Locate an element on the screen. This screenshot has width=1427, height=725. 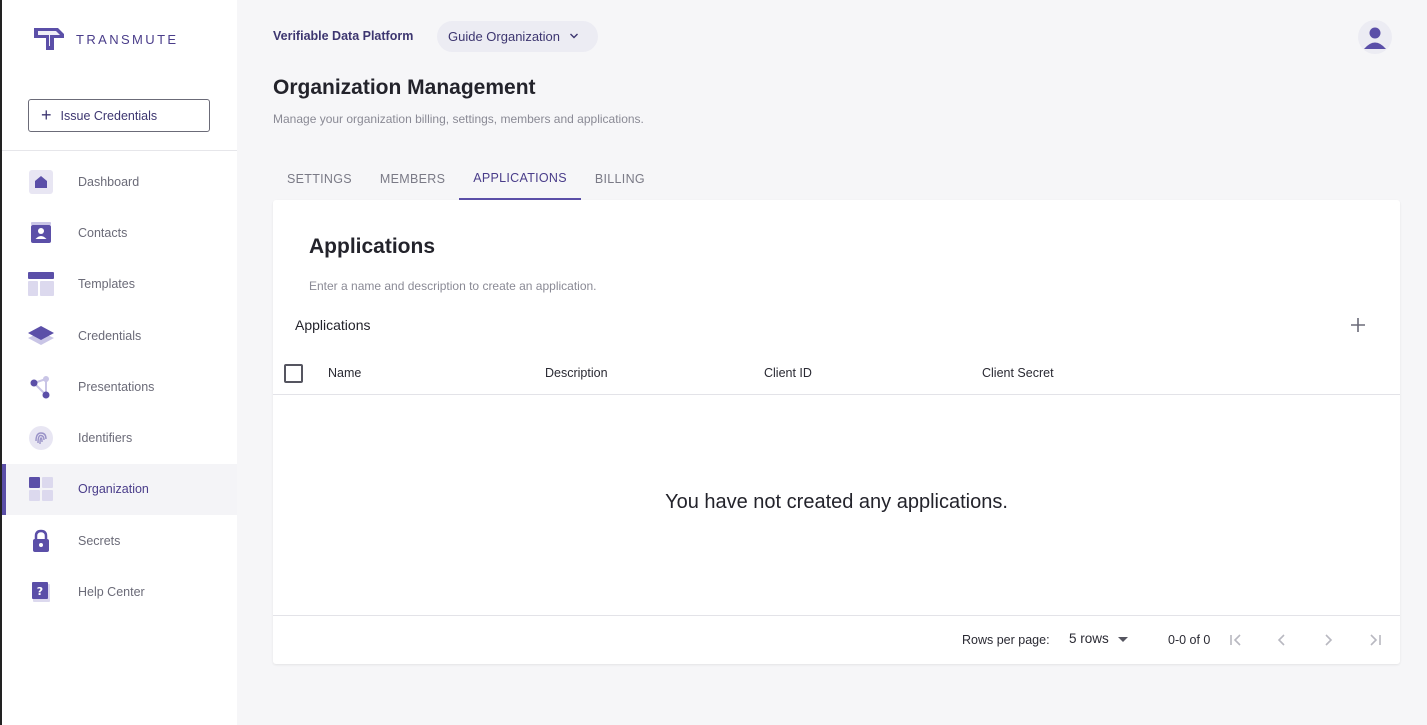
sidebar-item-label: Presentations is located at coordinates (116, 386).